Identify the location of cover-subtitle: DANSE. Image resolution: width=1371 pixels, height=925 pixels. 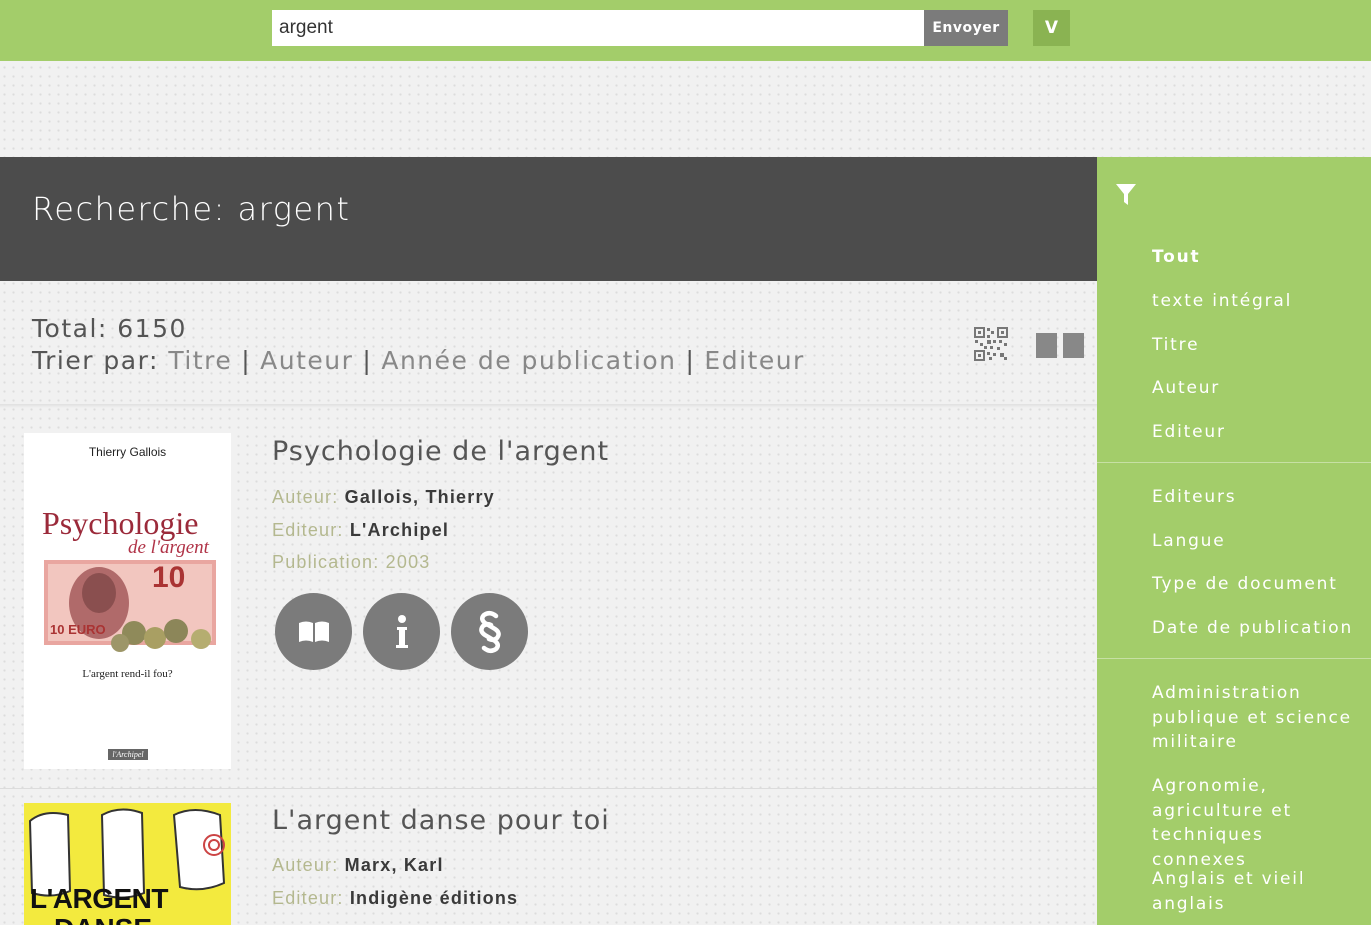
(103, 919).